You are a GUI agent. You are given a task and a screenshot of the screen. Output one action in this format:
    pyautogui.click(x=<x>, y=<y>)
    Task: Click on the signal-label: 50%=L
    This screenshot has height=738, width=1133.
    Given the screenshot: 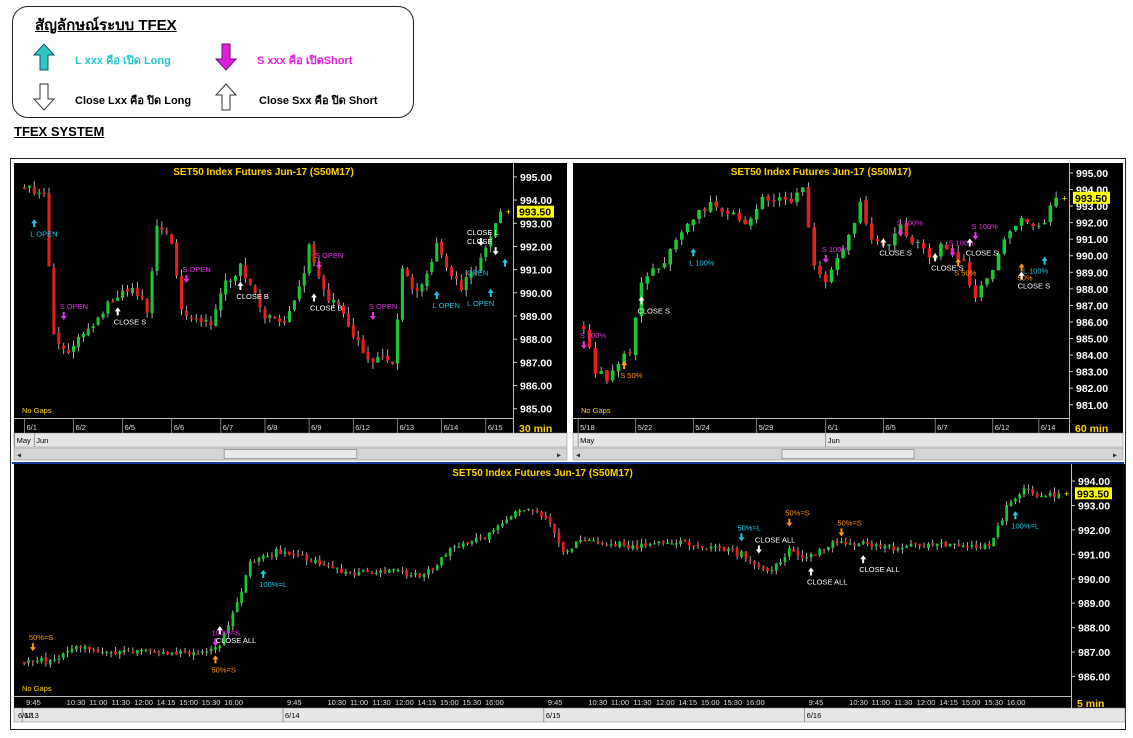 What is the action you would take?
    pyautogui.click(x=749, y=527)
    